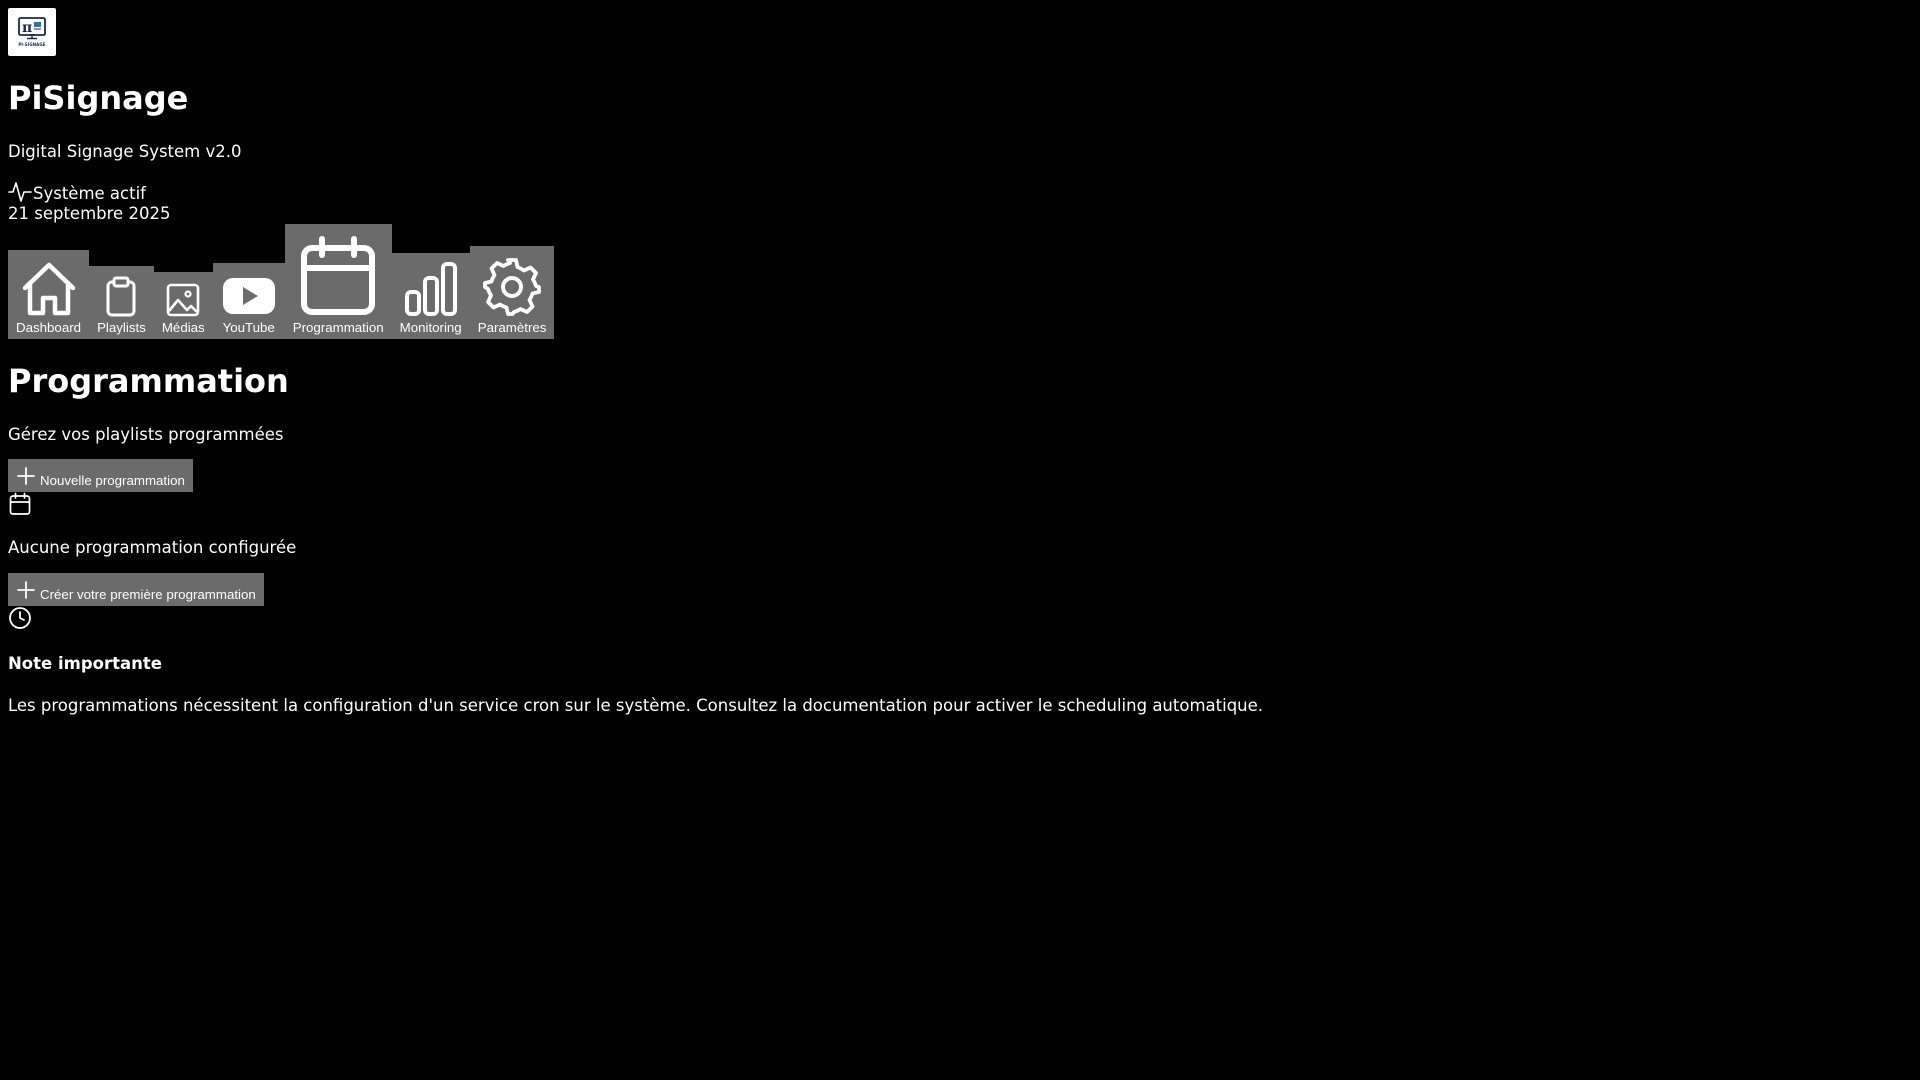 This screenshot has width=1920, height=1080. I want to click on home-icon, so click(48, 289).